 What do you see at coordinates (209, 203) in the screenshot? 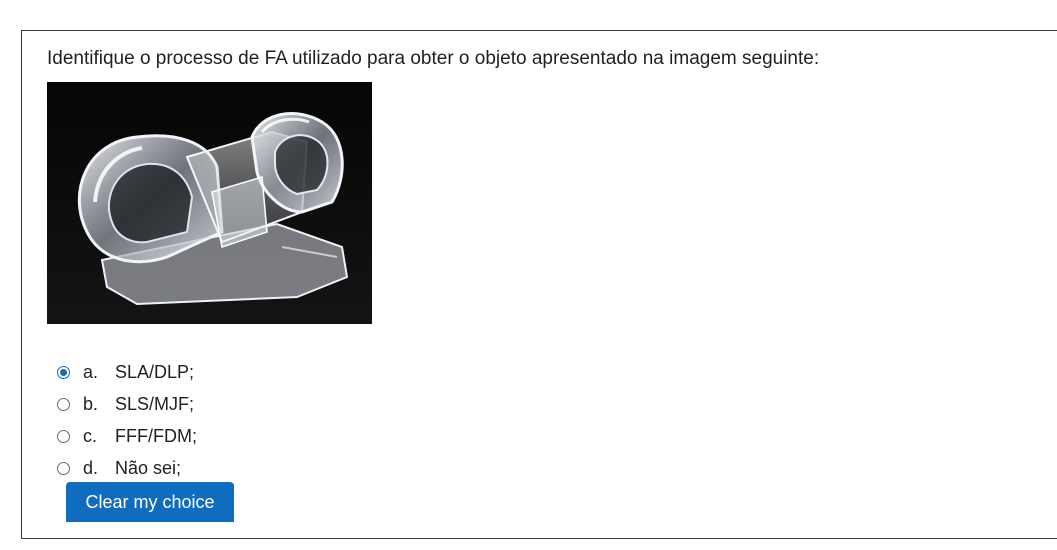
I see `question-image` at bounding box center [209, 203].